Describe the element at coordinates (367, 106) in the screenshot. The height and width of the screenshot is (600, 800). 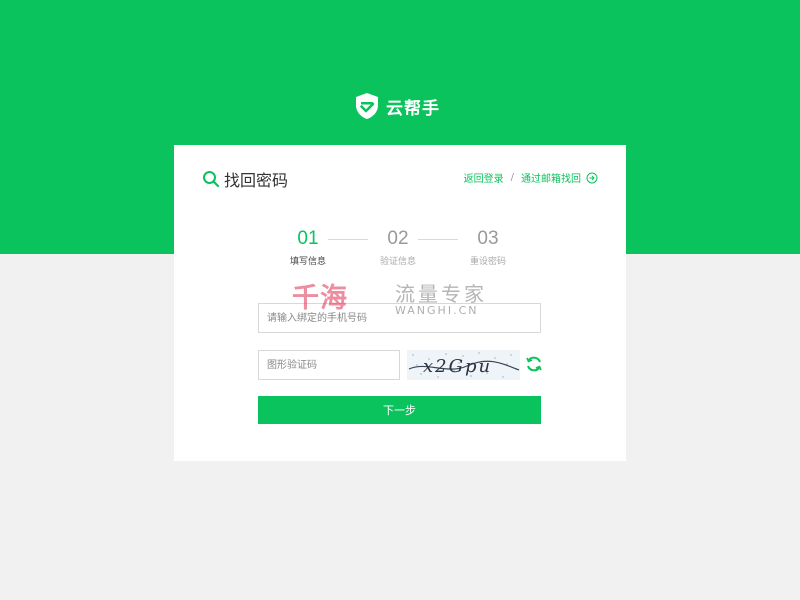
I see `shield-check-icon` at that location.